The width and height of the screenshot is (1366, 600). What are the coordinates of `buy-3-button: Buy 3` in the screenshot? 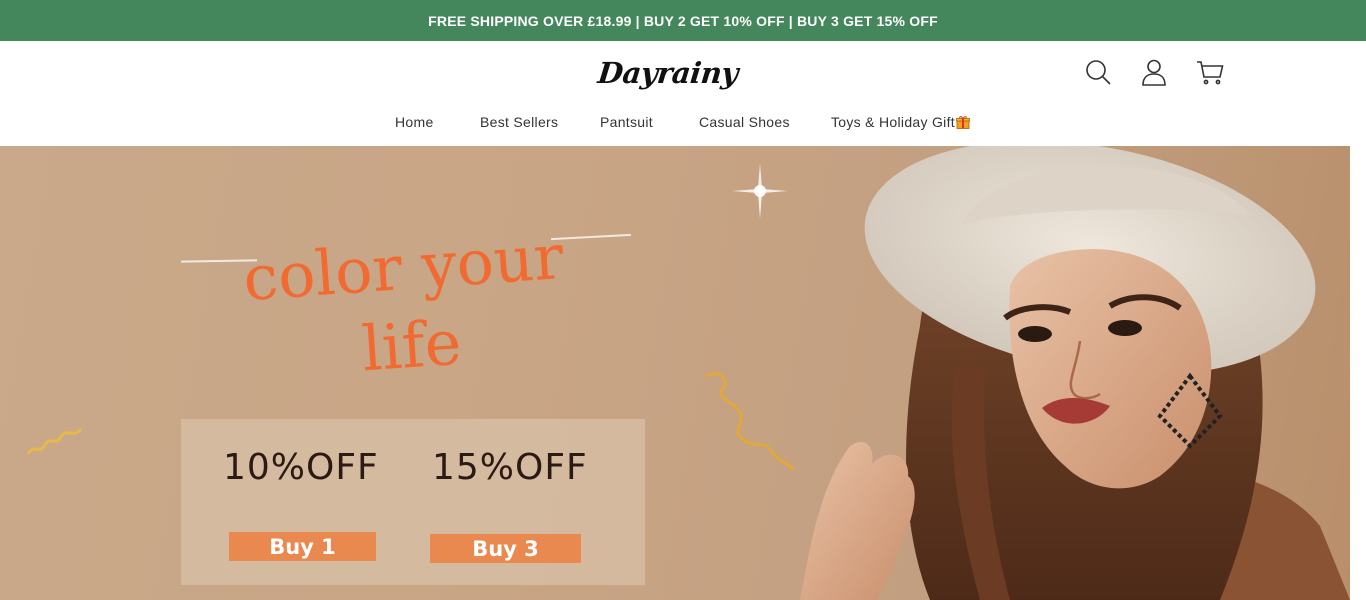 It's located at (505, 548).